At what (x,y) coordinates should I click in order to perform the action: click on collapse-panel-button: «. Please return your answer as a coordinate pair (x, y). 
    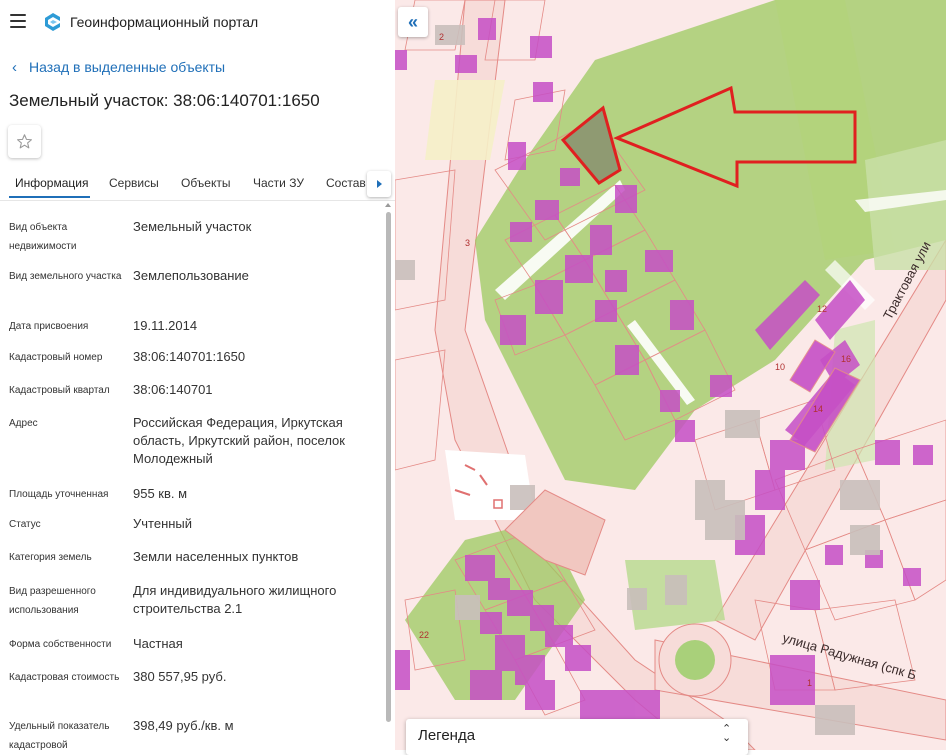
    Looking at the image, I should click on (413, 22).